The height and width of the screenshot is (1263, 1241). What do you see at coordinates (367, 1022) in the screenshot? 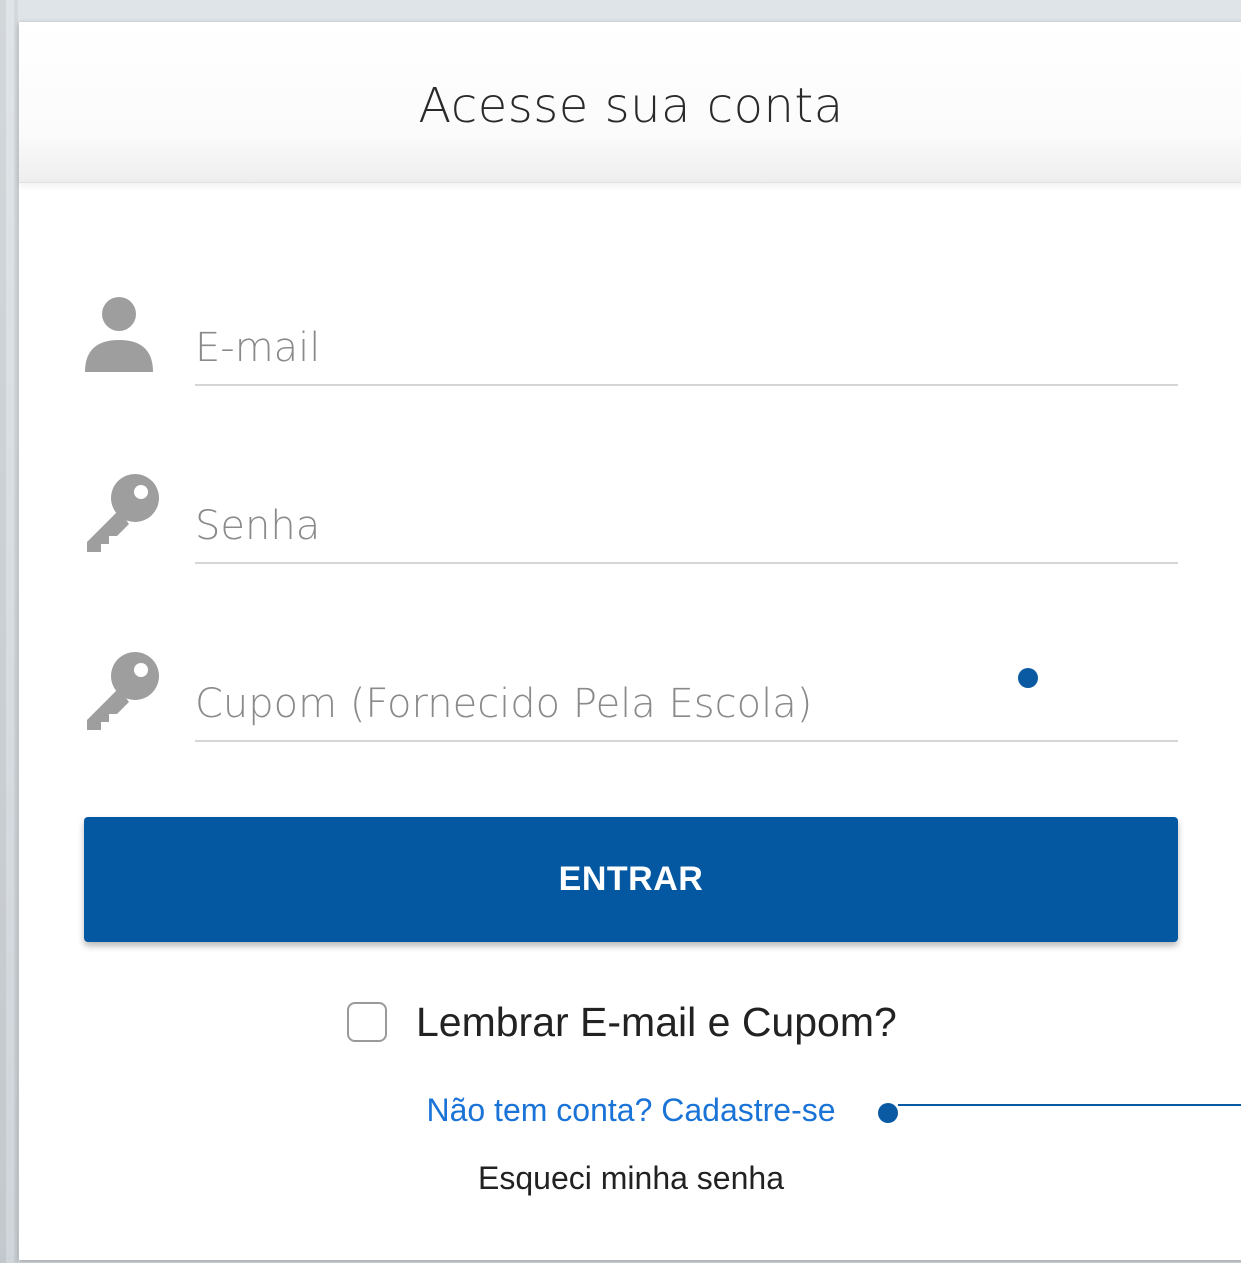
I see `remember-checkbox` at bounding box center [367, 1022].